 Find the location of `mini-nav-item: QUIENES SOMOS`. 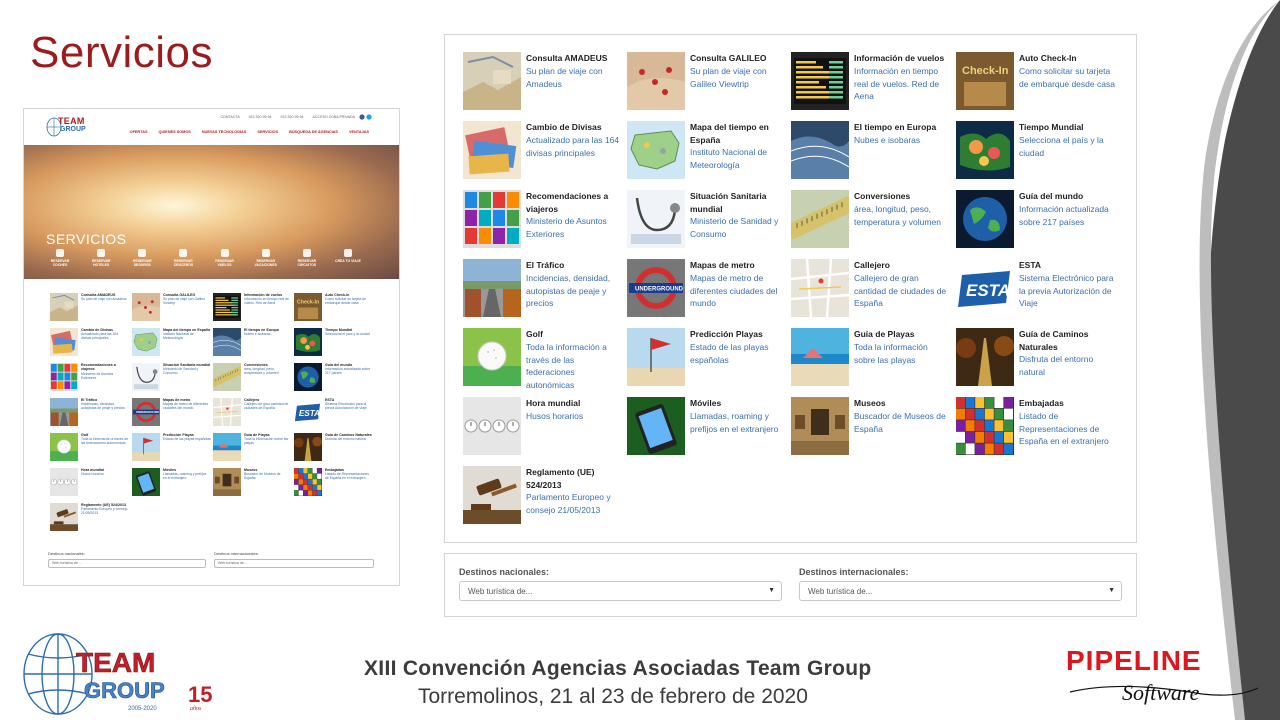

mini-nav-item: QUIENES SOMOS is located at coordinates (175, 132).